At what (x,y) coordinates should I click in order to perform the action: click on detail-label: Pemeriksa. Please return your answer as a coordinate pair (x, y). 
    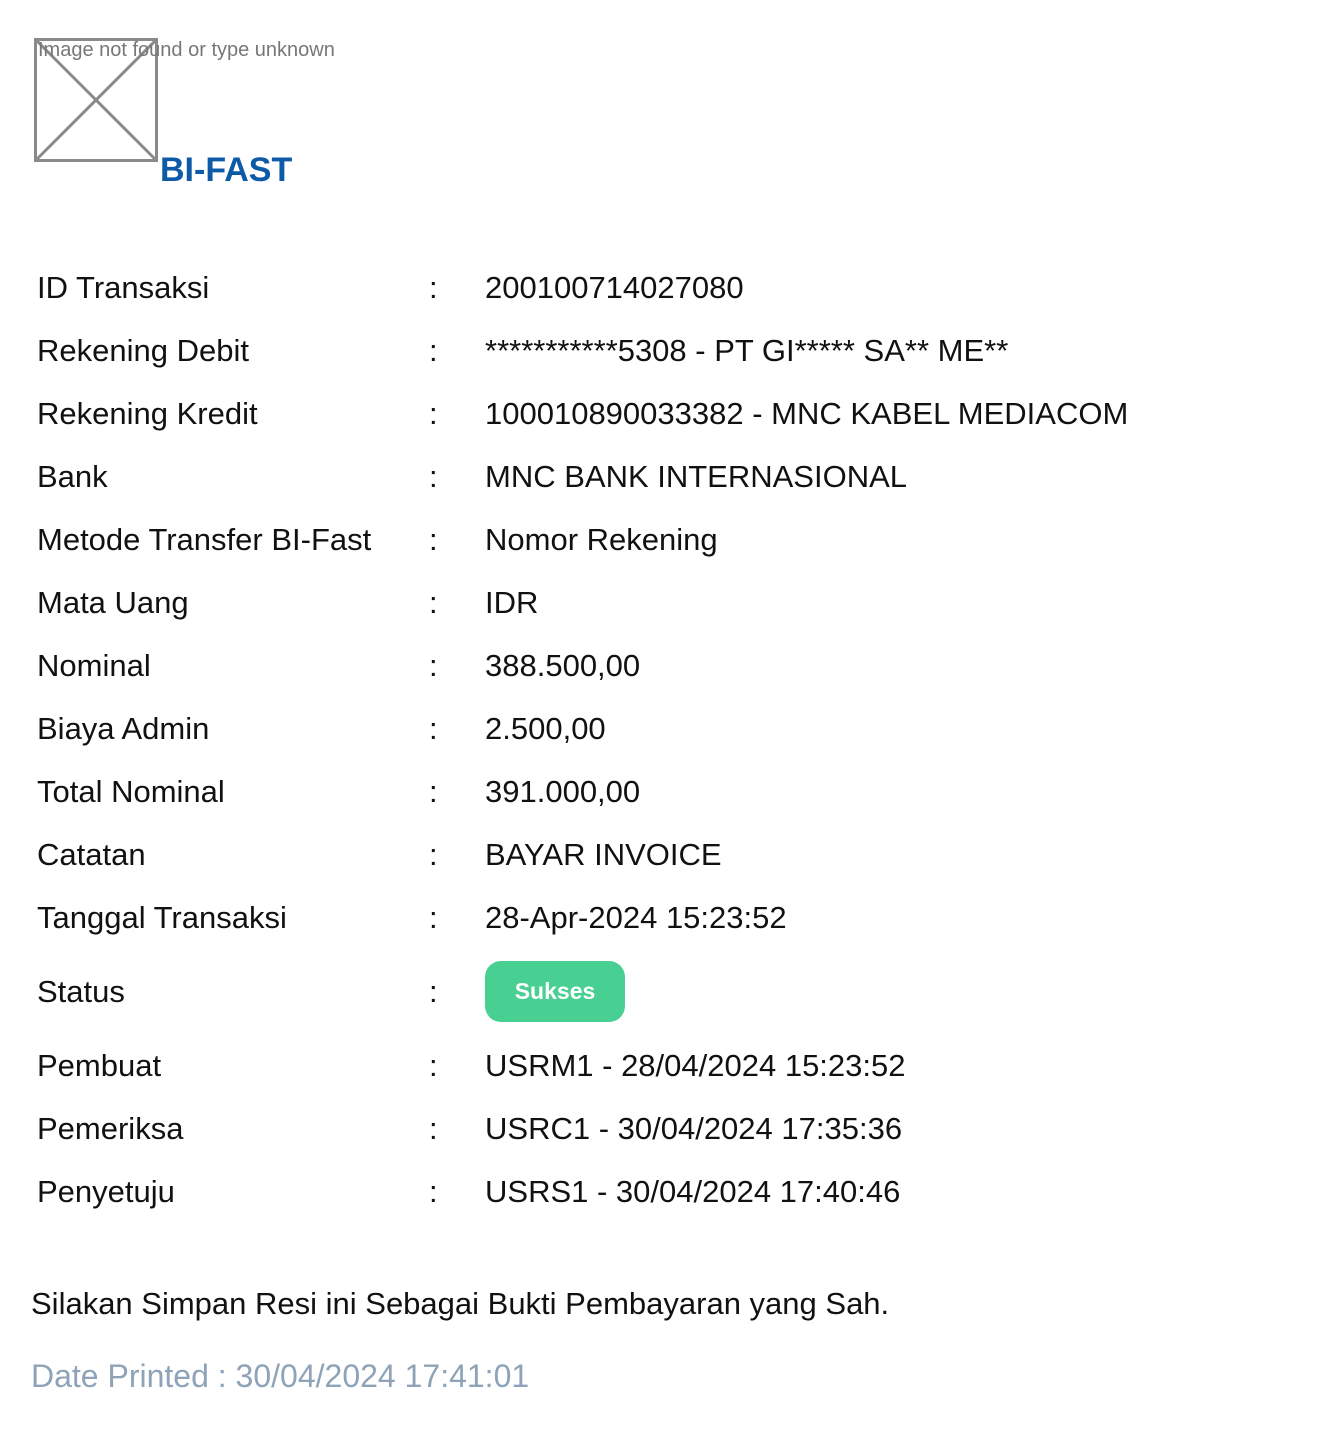
    Looking at the image, I should click on (110, 1128).